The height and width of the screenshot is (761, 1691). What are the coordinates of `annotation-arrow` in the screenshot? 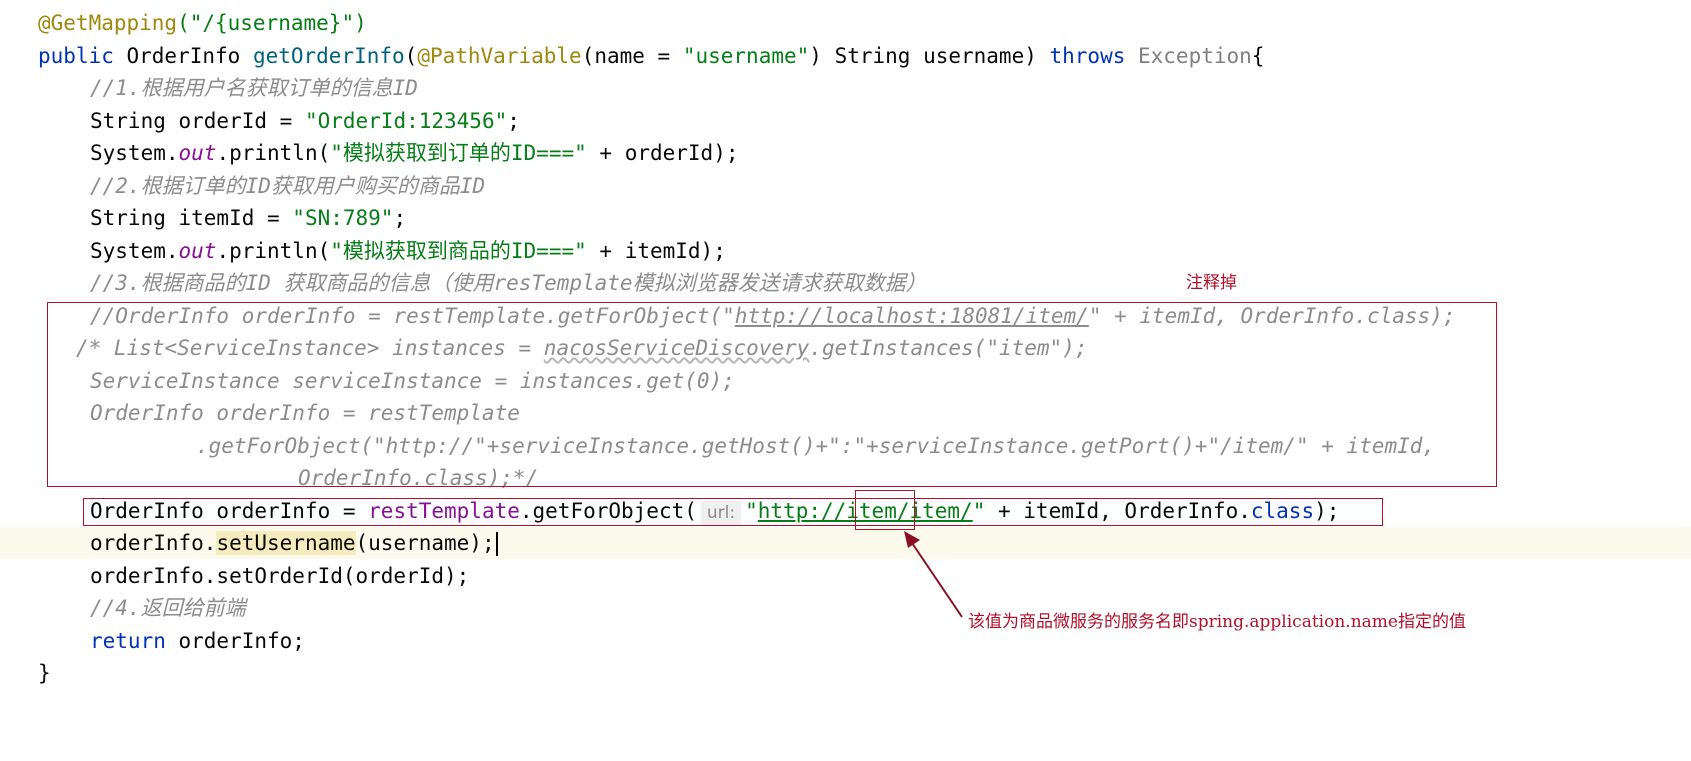 It's located at (933, 574).